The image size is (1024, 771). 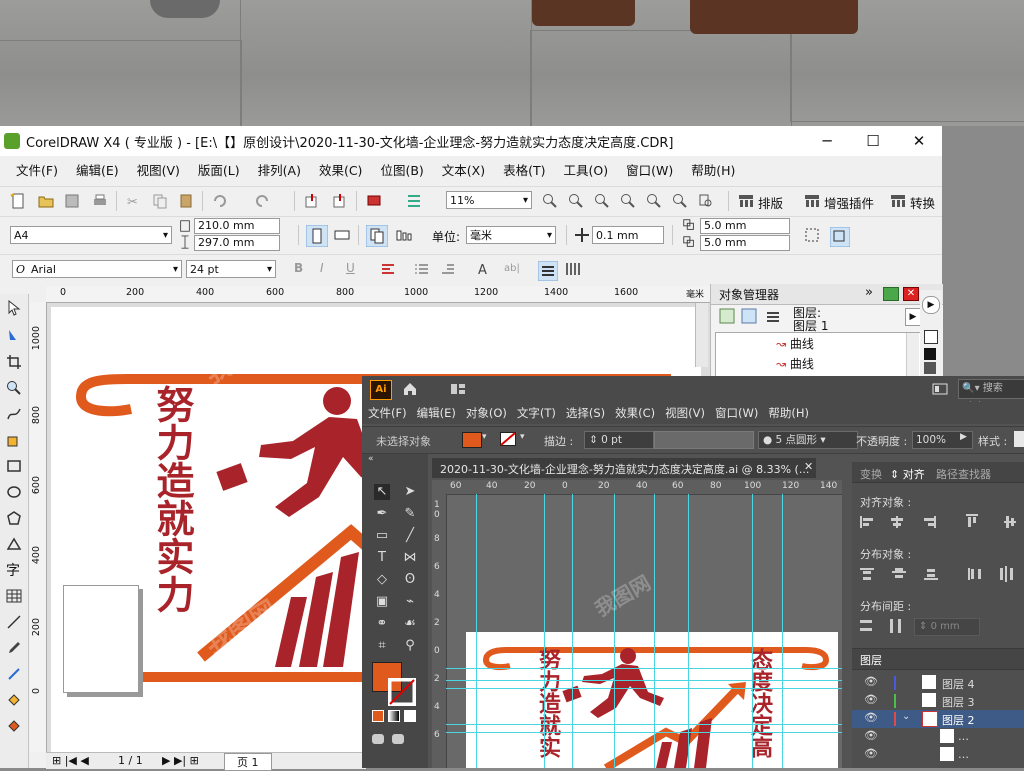 I want to click on menu-table: 表格(T), so click(x=524, y=169).